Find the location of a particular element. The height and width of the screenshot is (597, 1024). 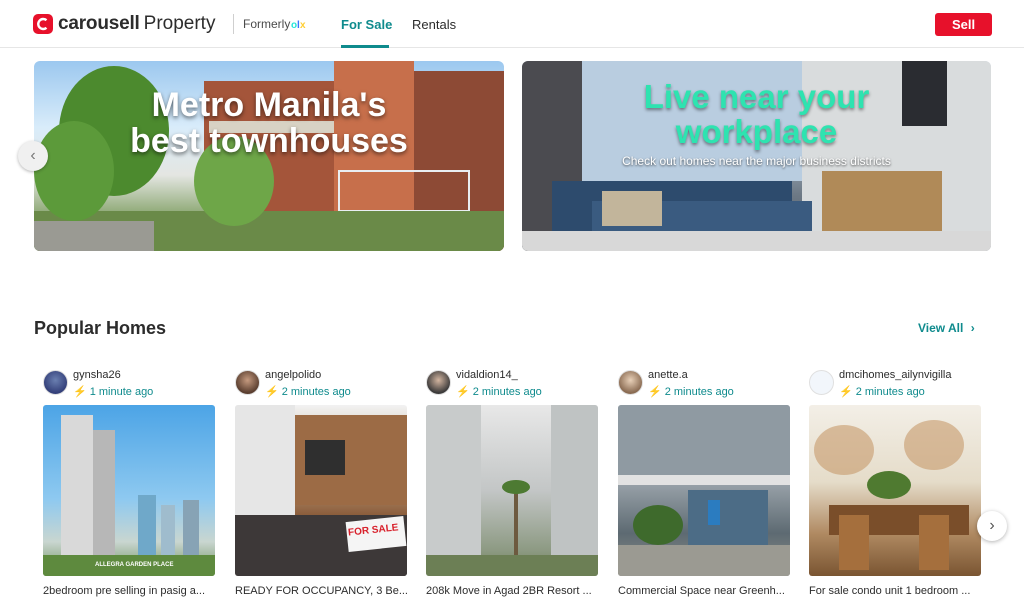

seller-username: dmcihomes_ailynvigilla is located at coordinates (895, 375).